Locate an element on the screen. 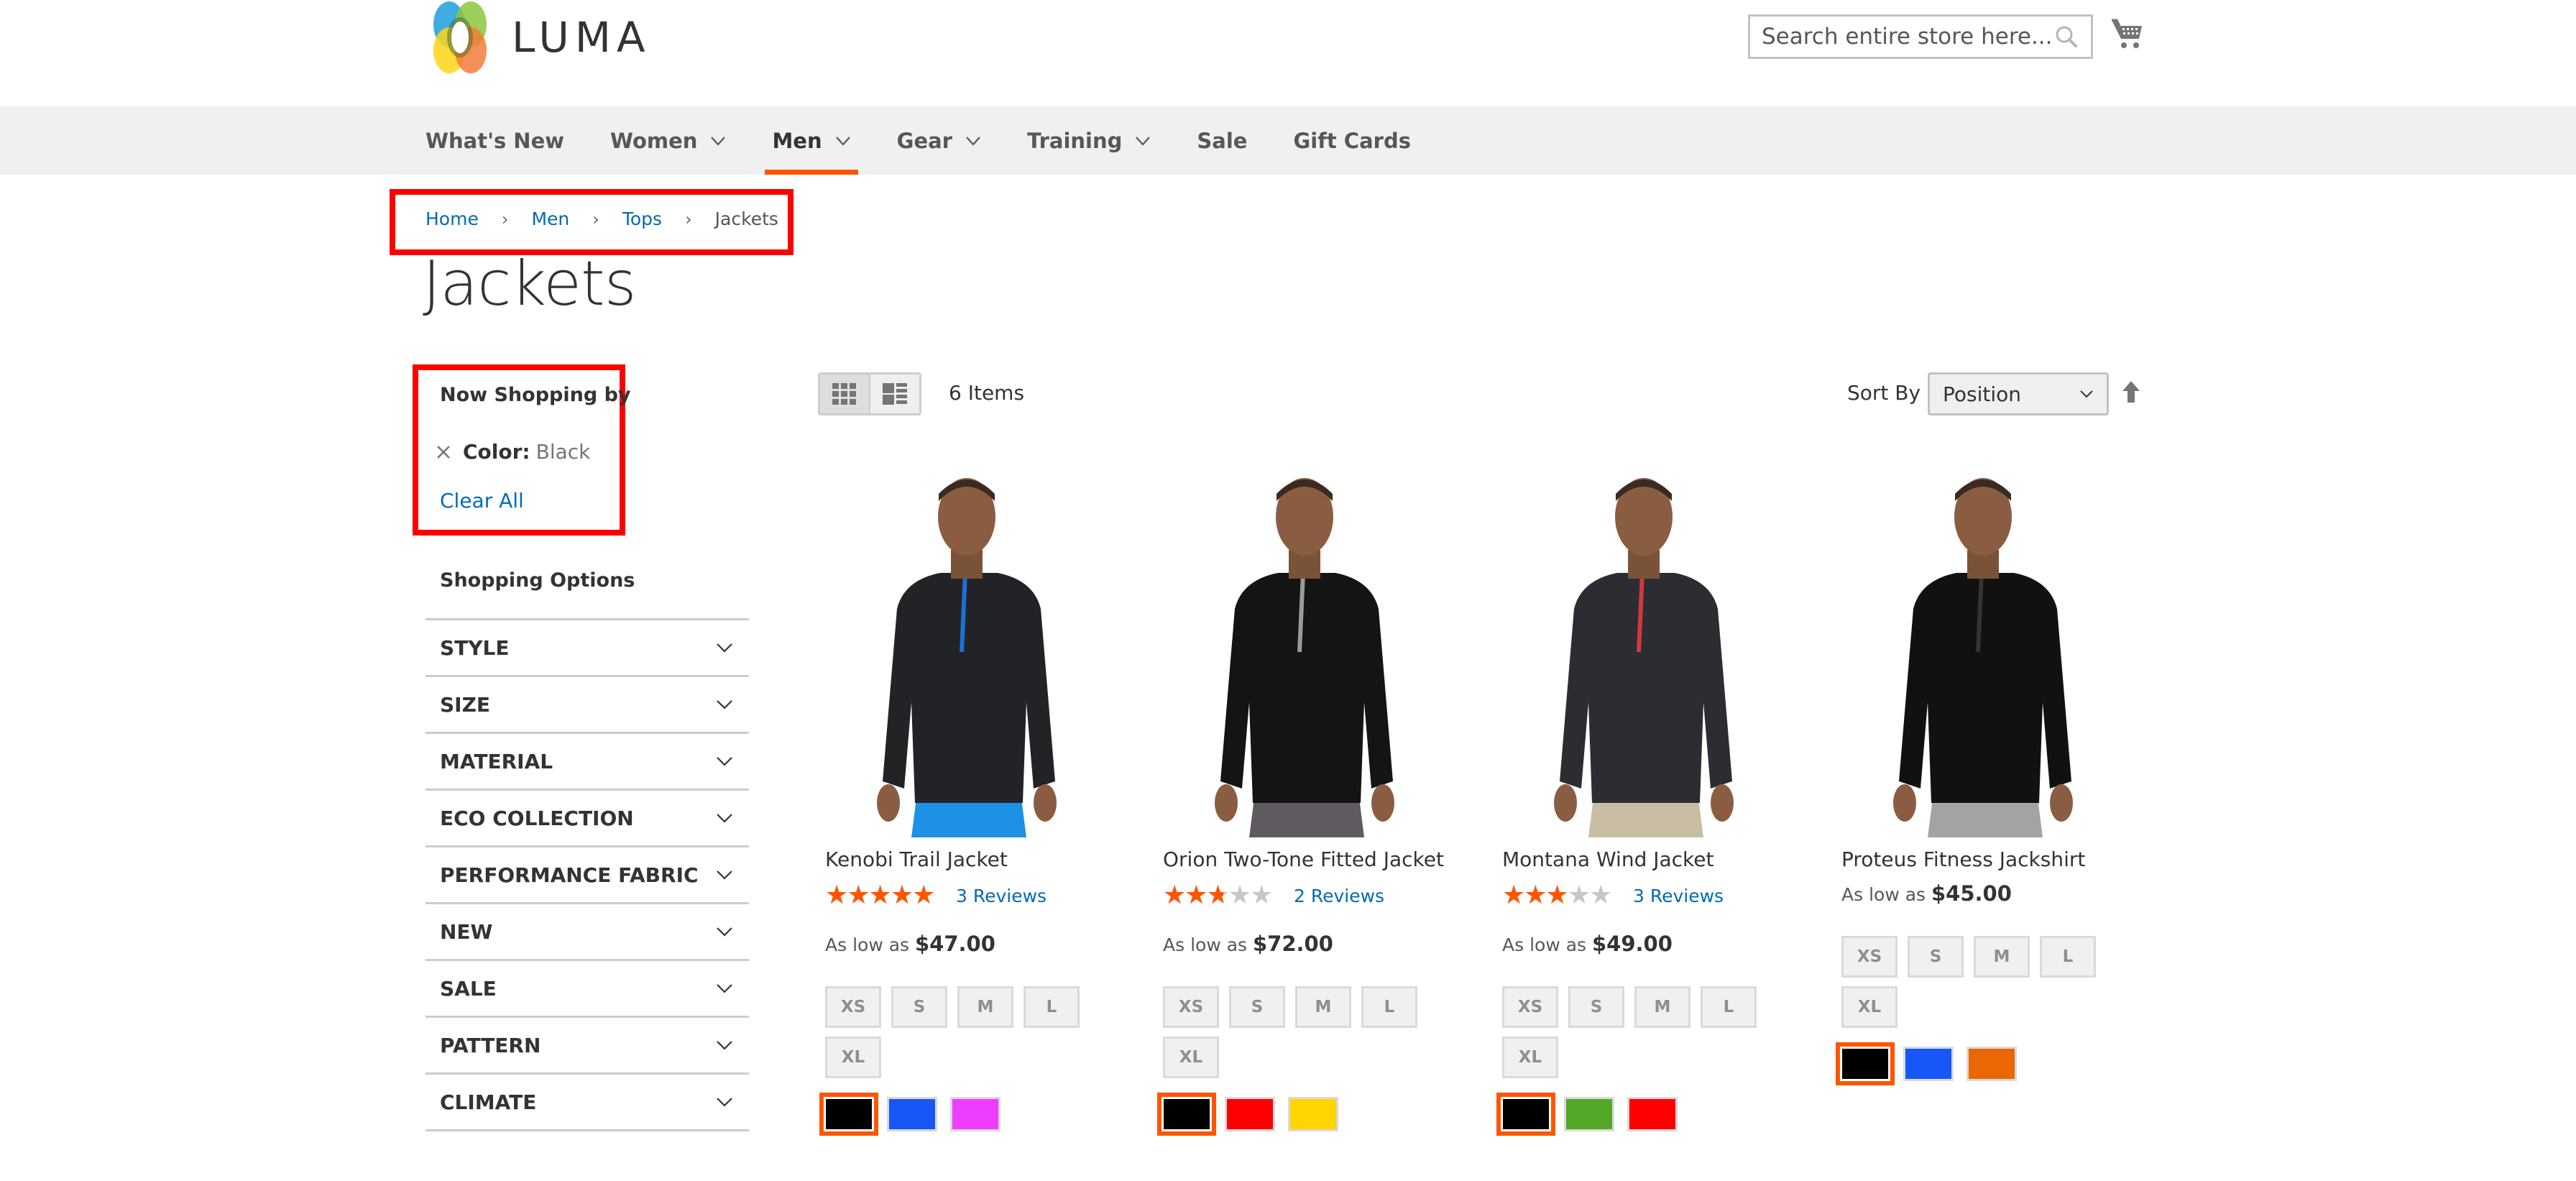  filter-label: New is located at coordinates (466, 931).